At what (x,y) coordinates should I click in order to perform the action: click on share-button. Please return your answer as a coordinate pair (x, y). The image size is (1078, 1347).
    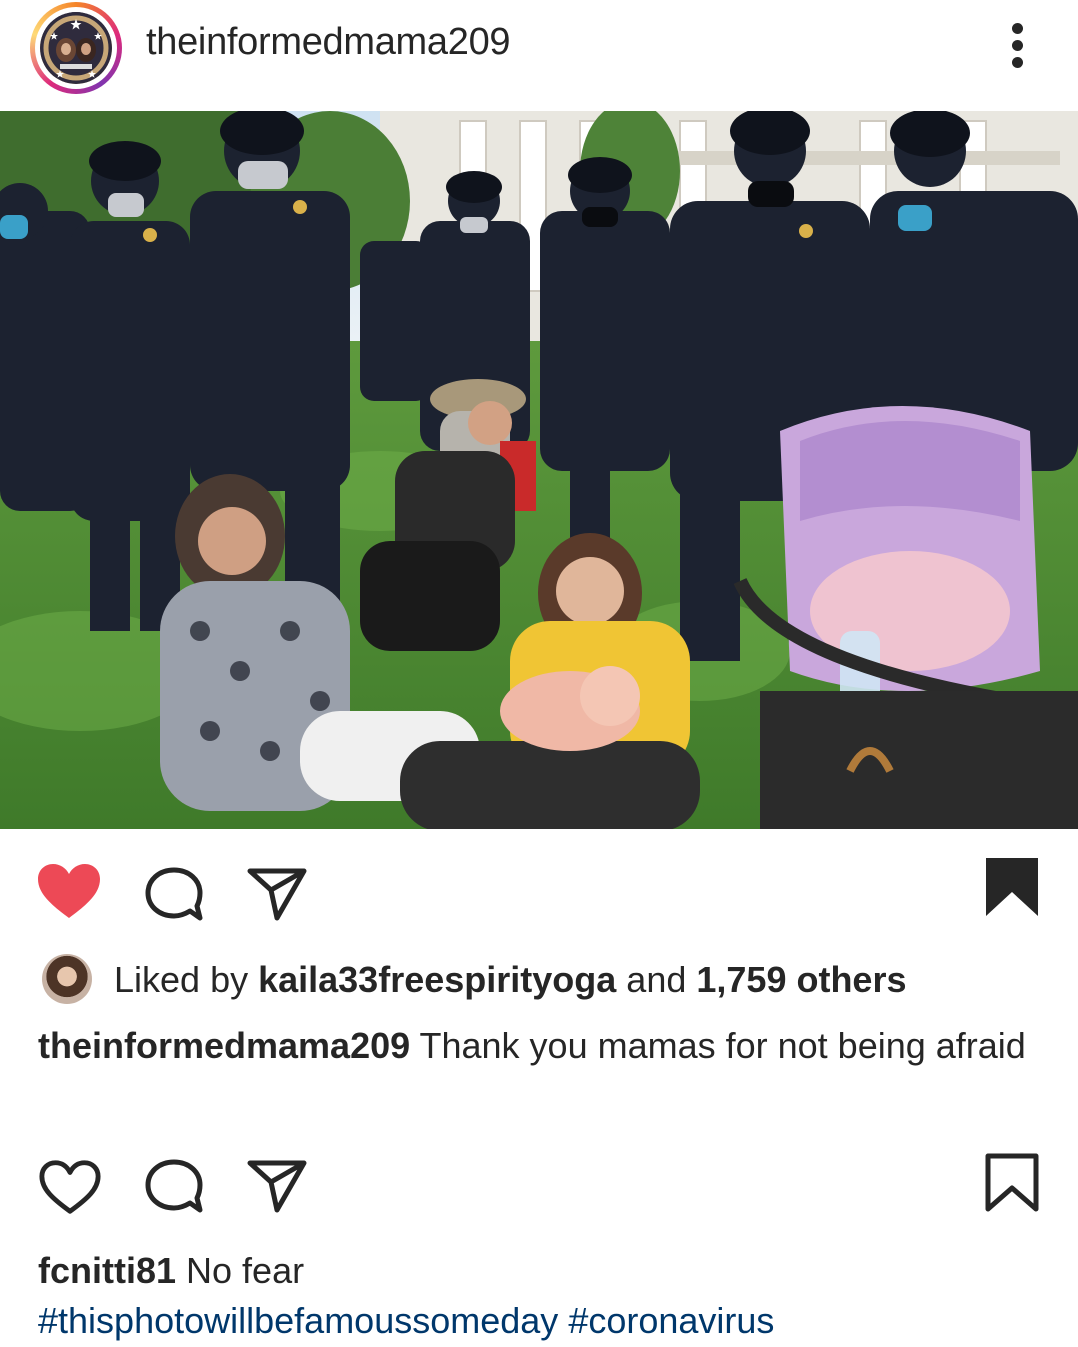
    Looking at the image, I should click on (277, 896).